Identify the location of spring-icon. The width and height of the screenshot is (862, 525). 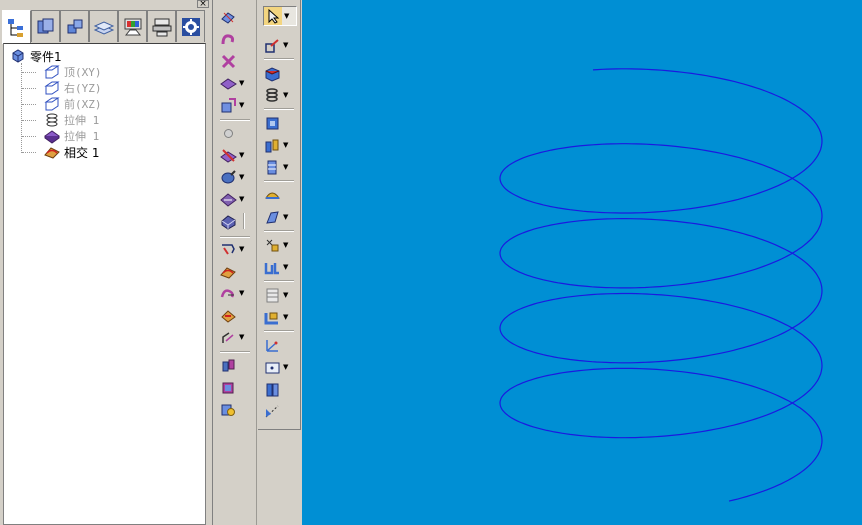
(272, 95).